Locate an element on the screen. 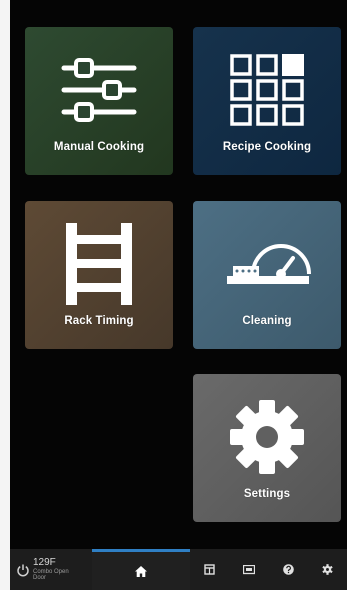 The image size is (347, 590). settings-tile: Settings is located at coordinates (267, 448).